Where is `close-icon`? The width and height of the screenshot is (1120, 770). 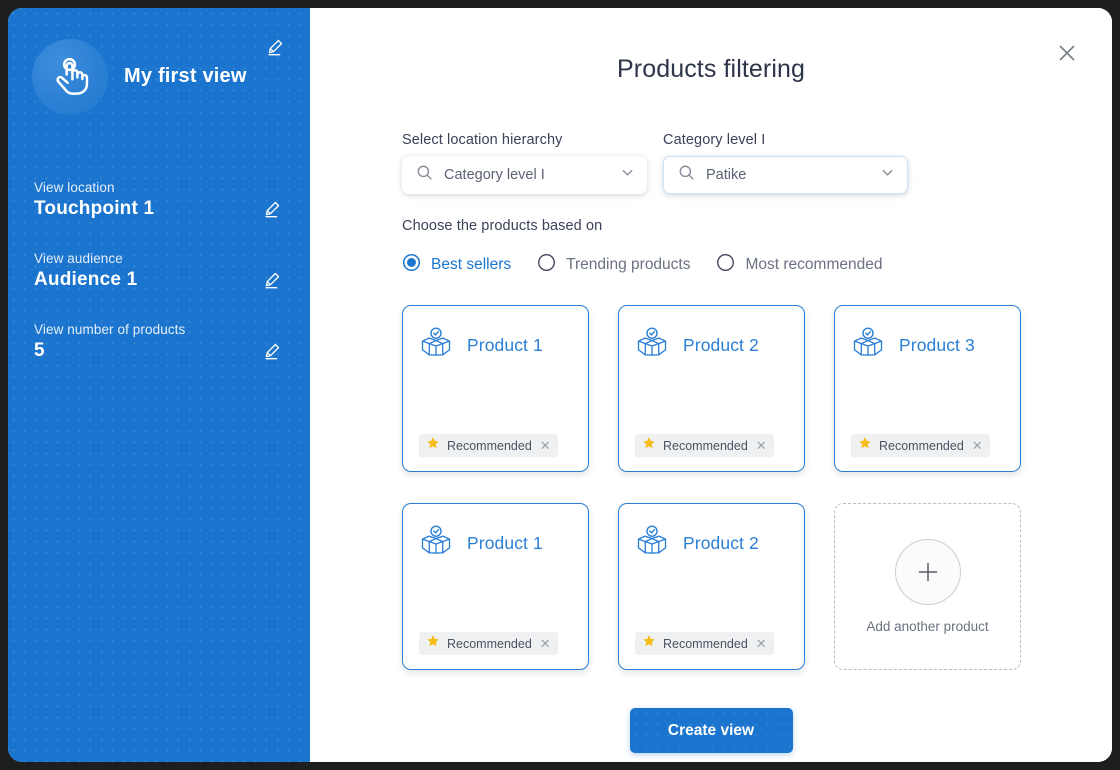 close-icon is located at coordinates (1067, 56).